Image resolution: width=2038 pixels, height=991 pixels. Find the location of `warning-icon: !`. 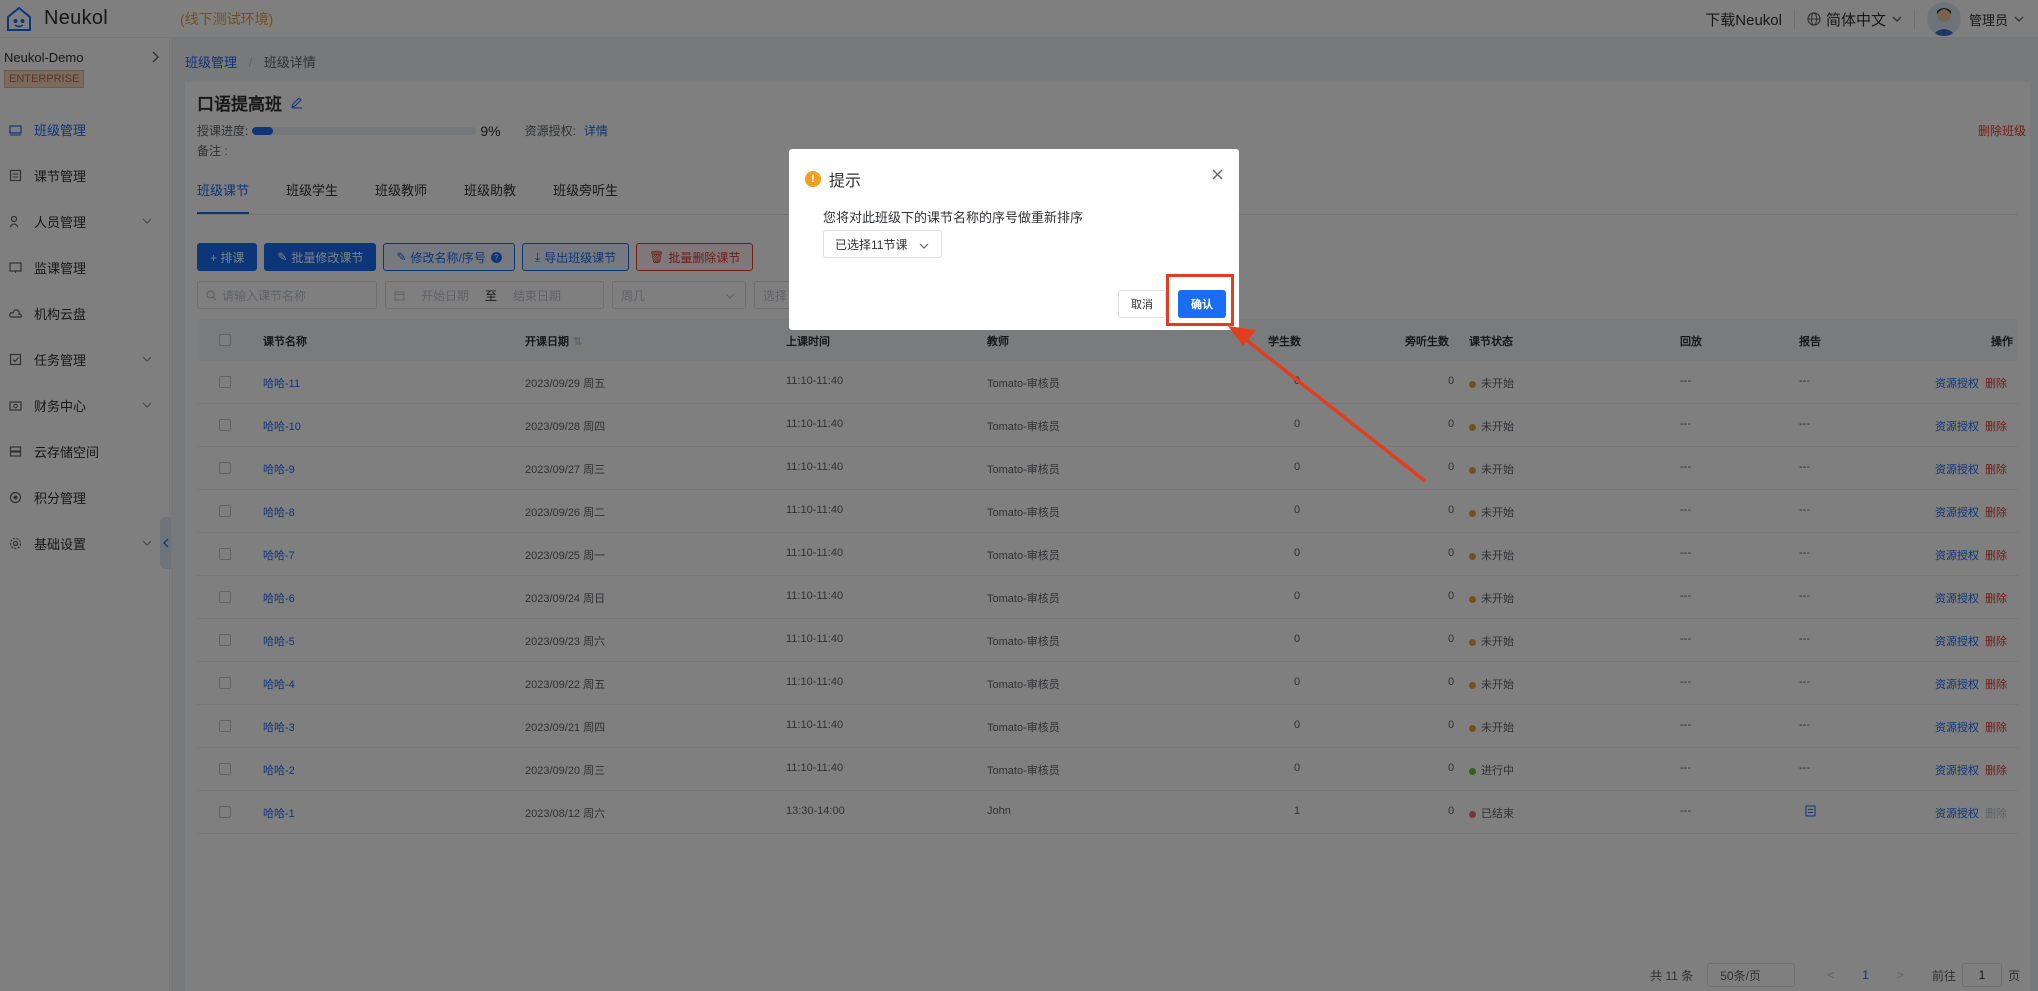

warning-icon: ! is located at coordinates (813, 179).